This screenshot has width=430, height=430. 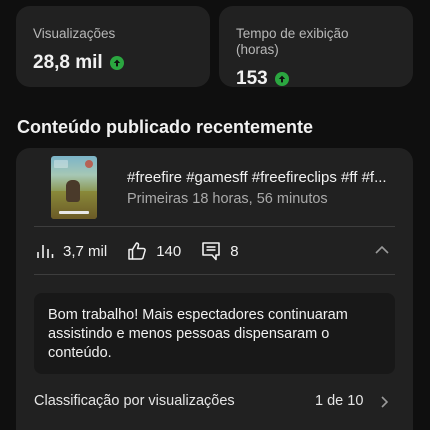 What do you see at coordinates (134, 401) in the screenshot?
I see `ranking-label: Classificação por visualizações` at bounding box center [134, 401].